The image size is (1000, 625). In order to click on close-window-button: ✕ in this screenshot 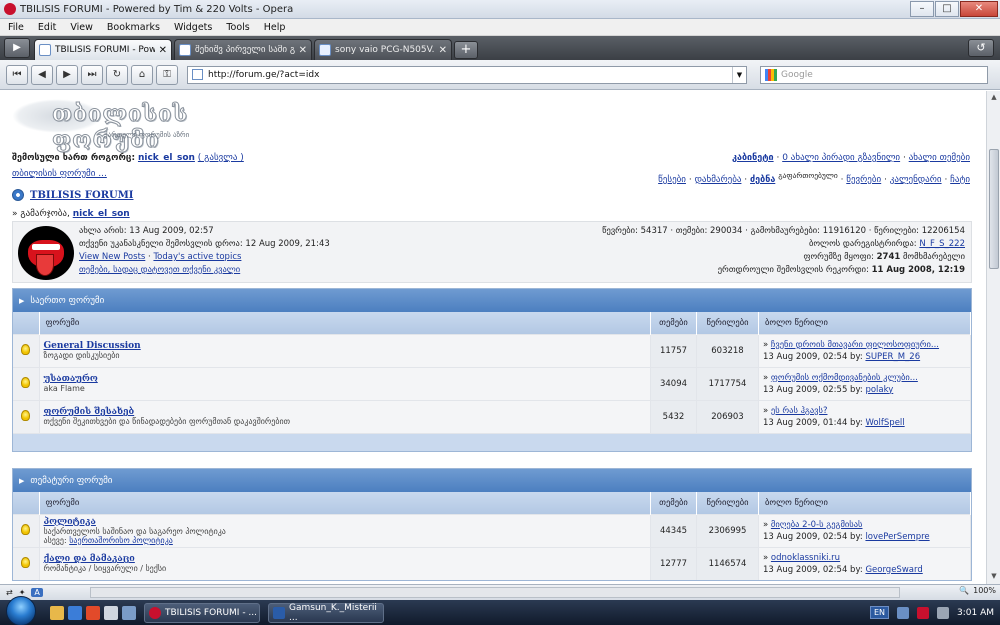, I will do `click(979, 9)`.